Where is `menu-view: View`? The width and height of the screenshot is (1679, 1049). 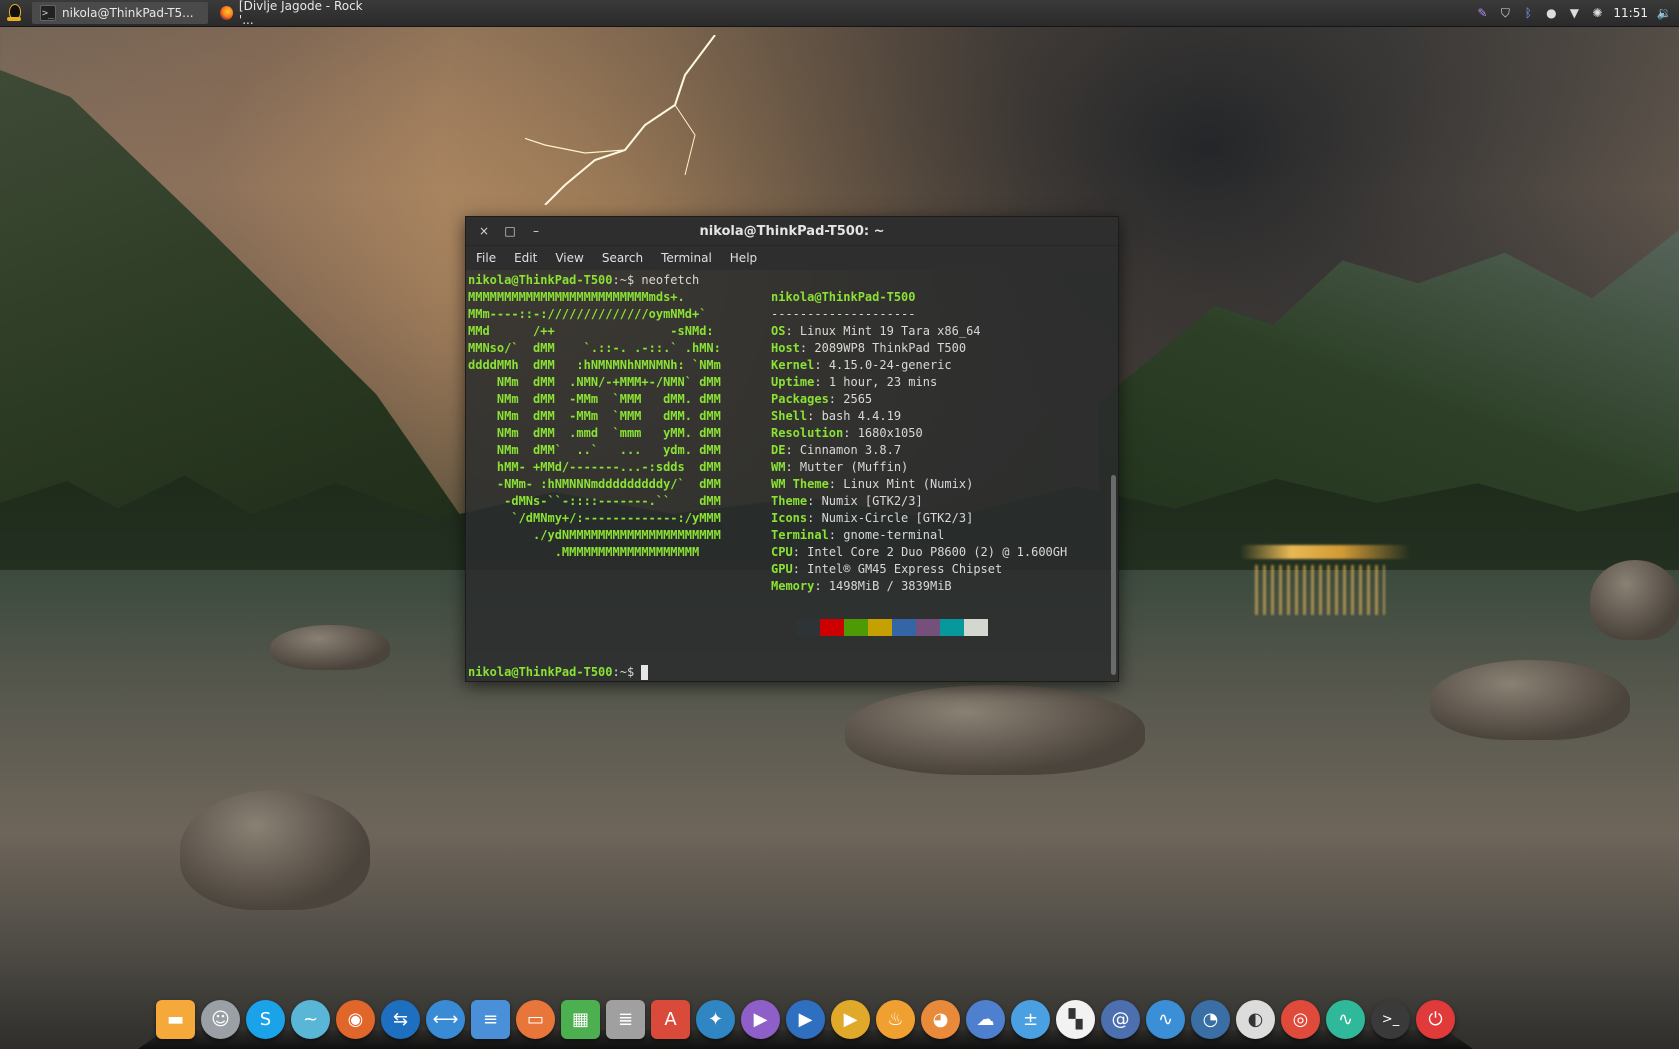
menu-view: View is located at coordinates (569, 258).